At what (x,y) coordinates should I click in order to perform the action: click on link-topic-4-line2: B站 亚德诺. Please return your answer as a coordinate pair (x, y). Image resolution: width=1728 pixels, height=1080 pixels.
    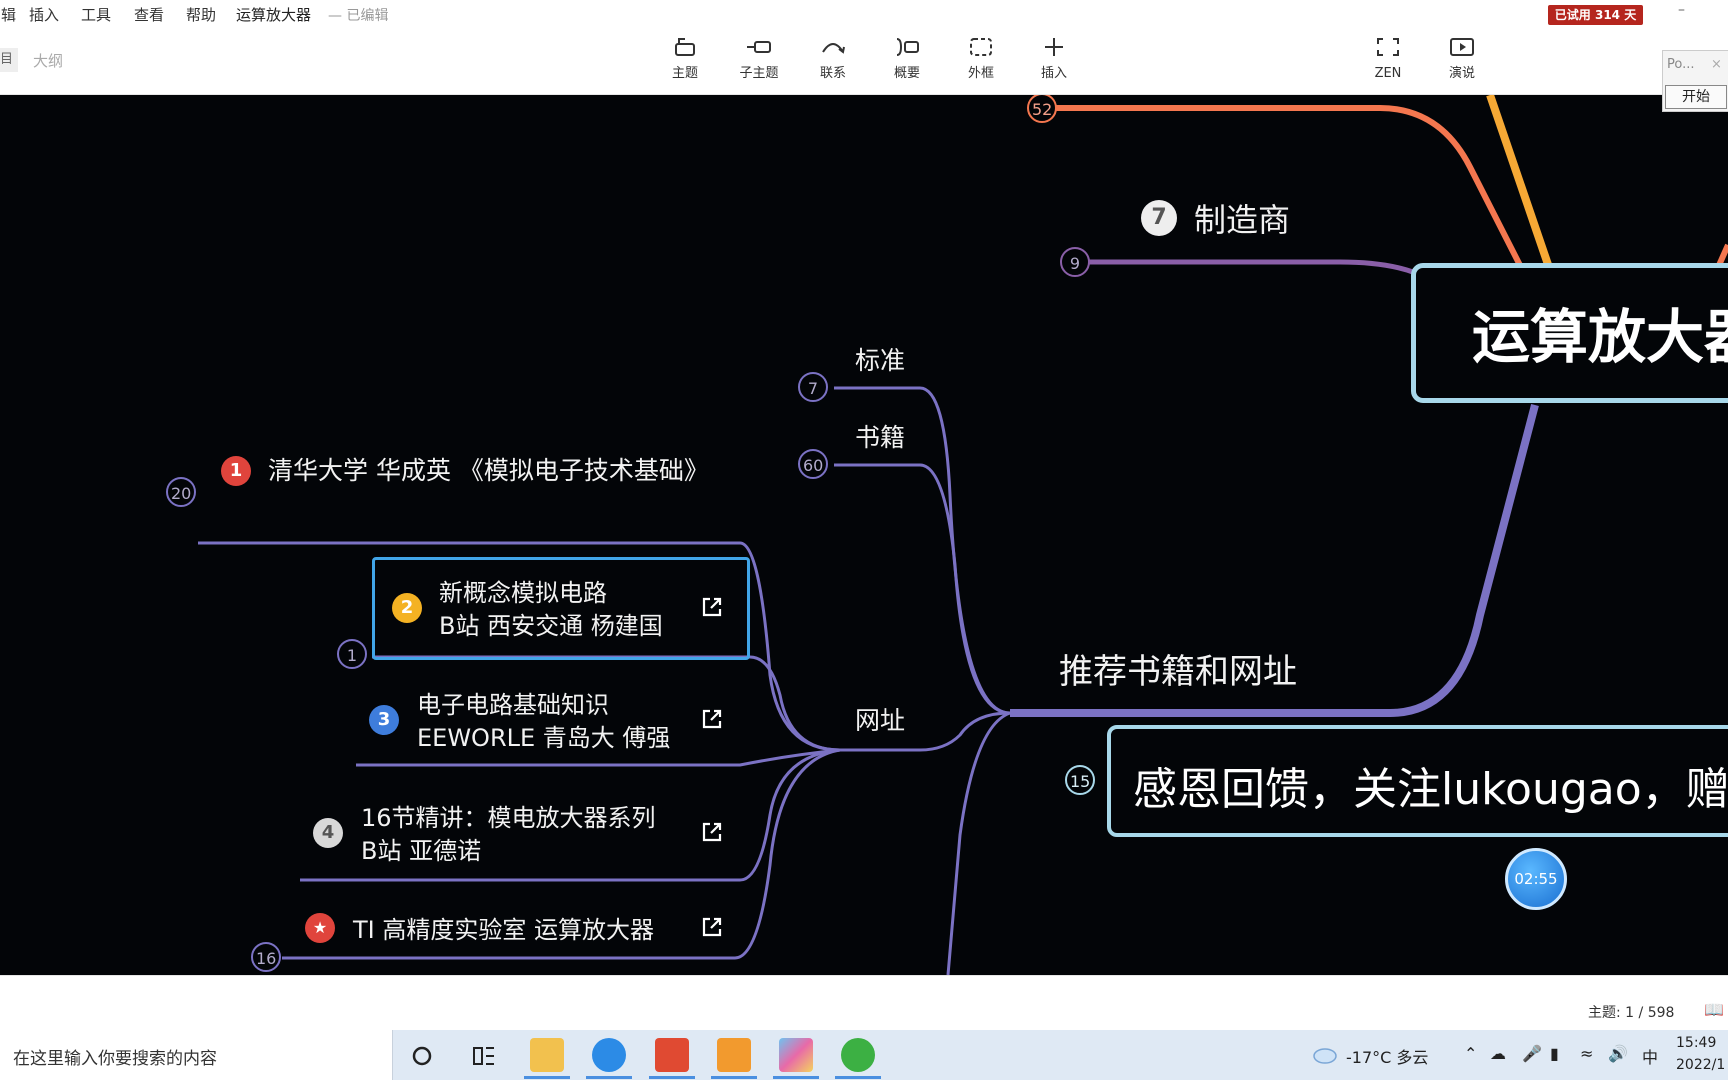
    Looking at the image, I should click on (421, 848).